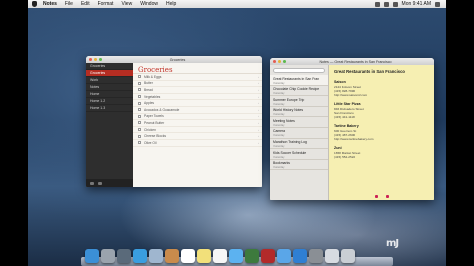 The height and width of the screenshot is (266, 474). I want to click on sidebar-item: Home 1.3, so click(109, 108).